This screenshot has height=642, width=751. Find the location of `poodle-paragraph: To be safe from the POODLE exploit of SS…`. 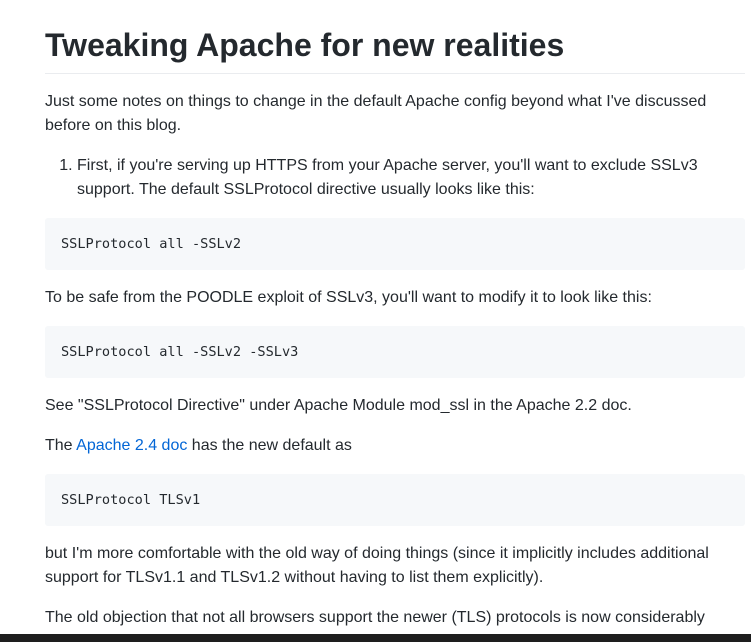

poodle-paragraph: To be safe from the POODLE exploit of SS… is located at coordinates (348, 297).